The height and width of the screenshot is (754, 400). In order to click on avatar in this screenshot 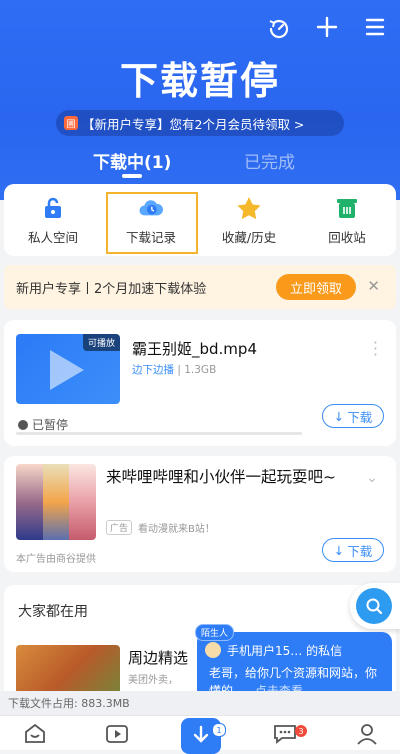, I will do `click(213, 650)`.